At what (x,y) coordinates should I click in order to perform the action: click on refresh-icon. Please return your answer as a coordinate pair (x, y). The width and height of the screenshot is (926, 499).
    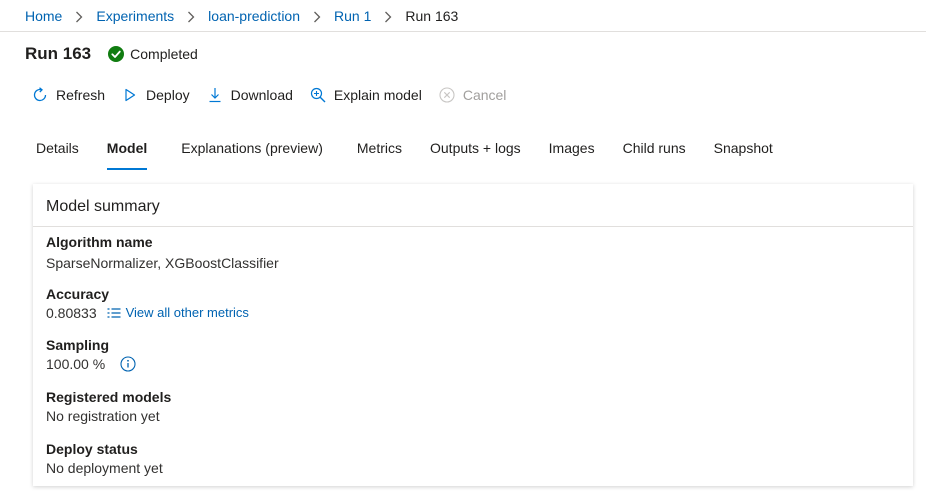
    Looking at the image, I should click on (40, 95).